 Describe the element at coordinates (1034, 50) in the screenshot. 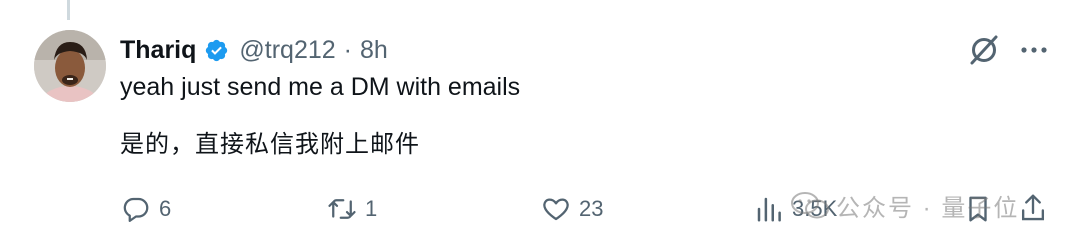

I see `more-icon` at that location.